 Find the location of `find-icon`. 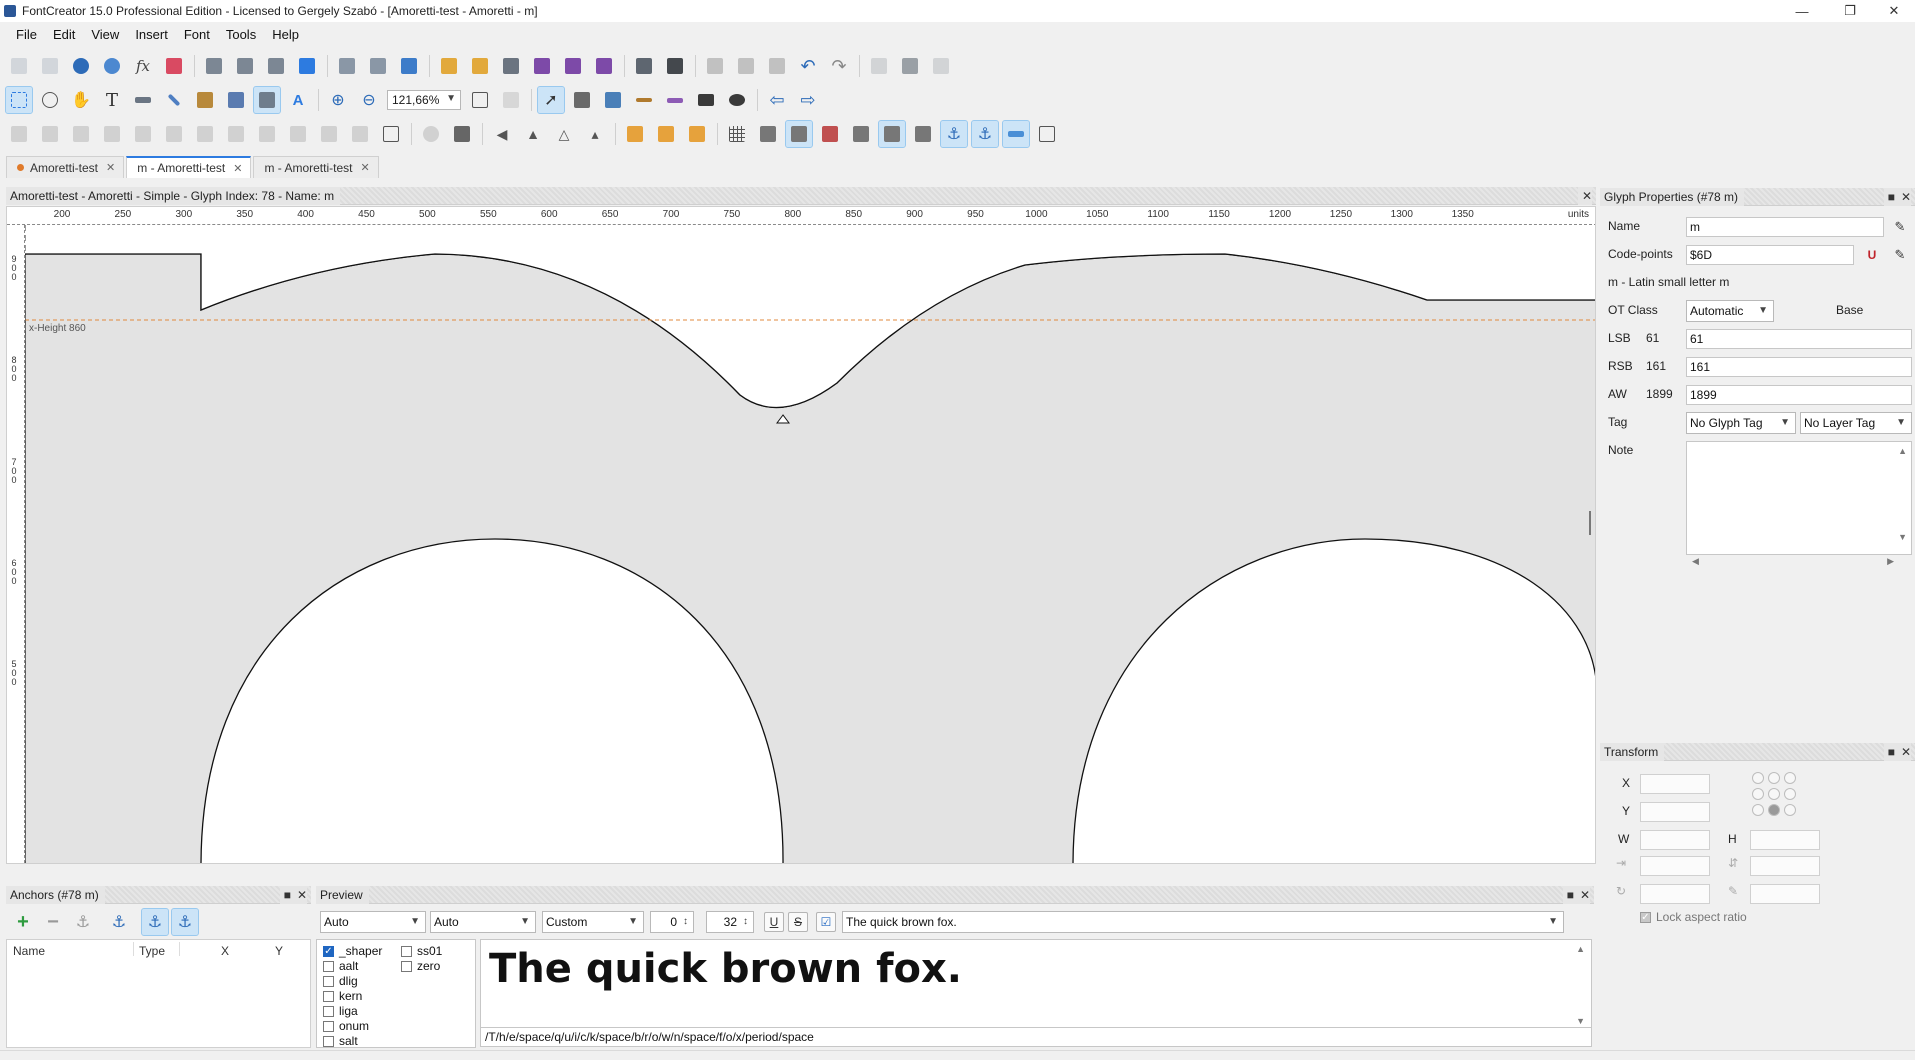

find-icon is located at coordinates (675, 66).